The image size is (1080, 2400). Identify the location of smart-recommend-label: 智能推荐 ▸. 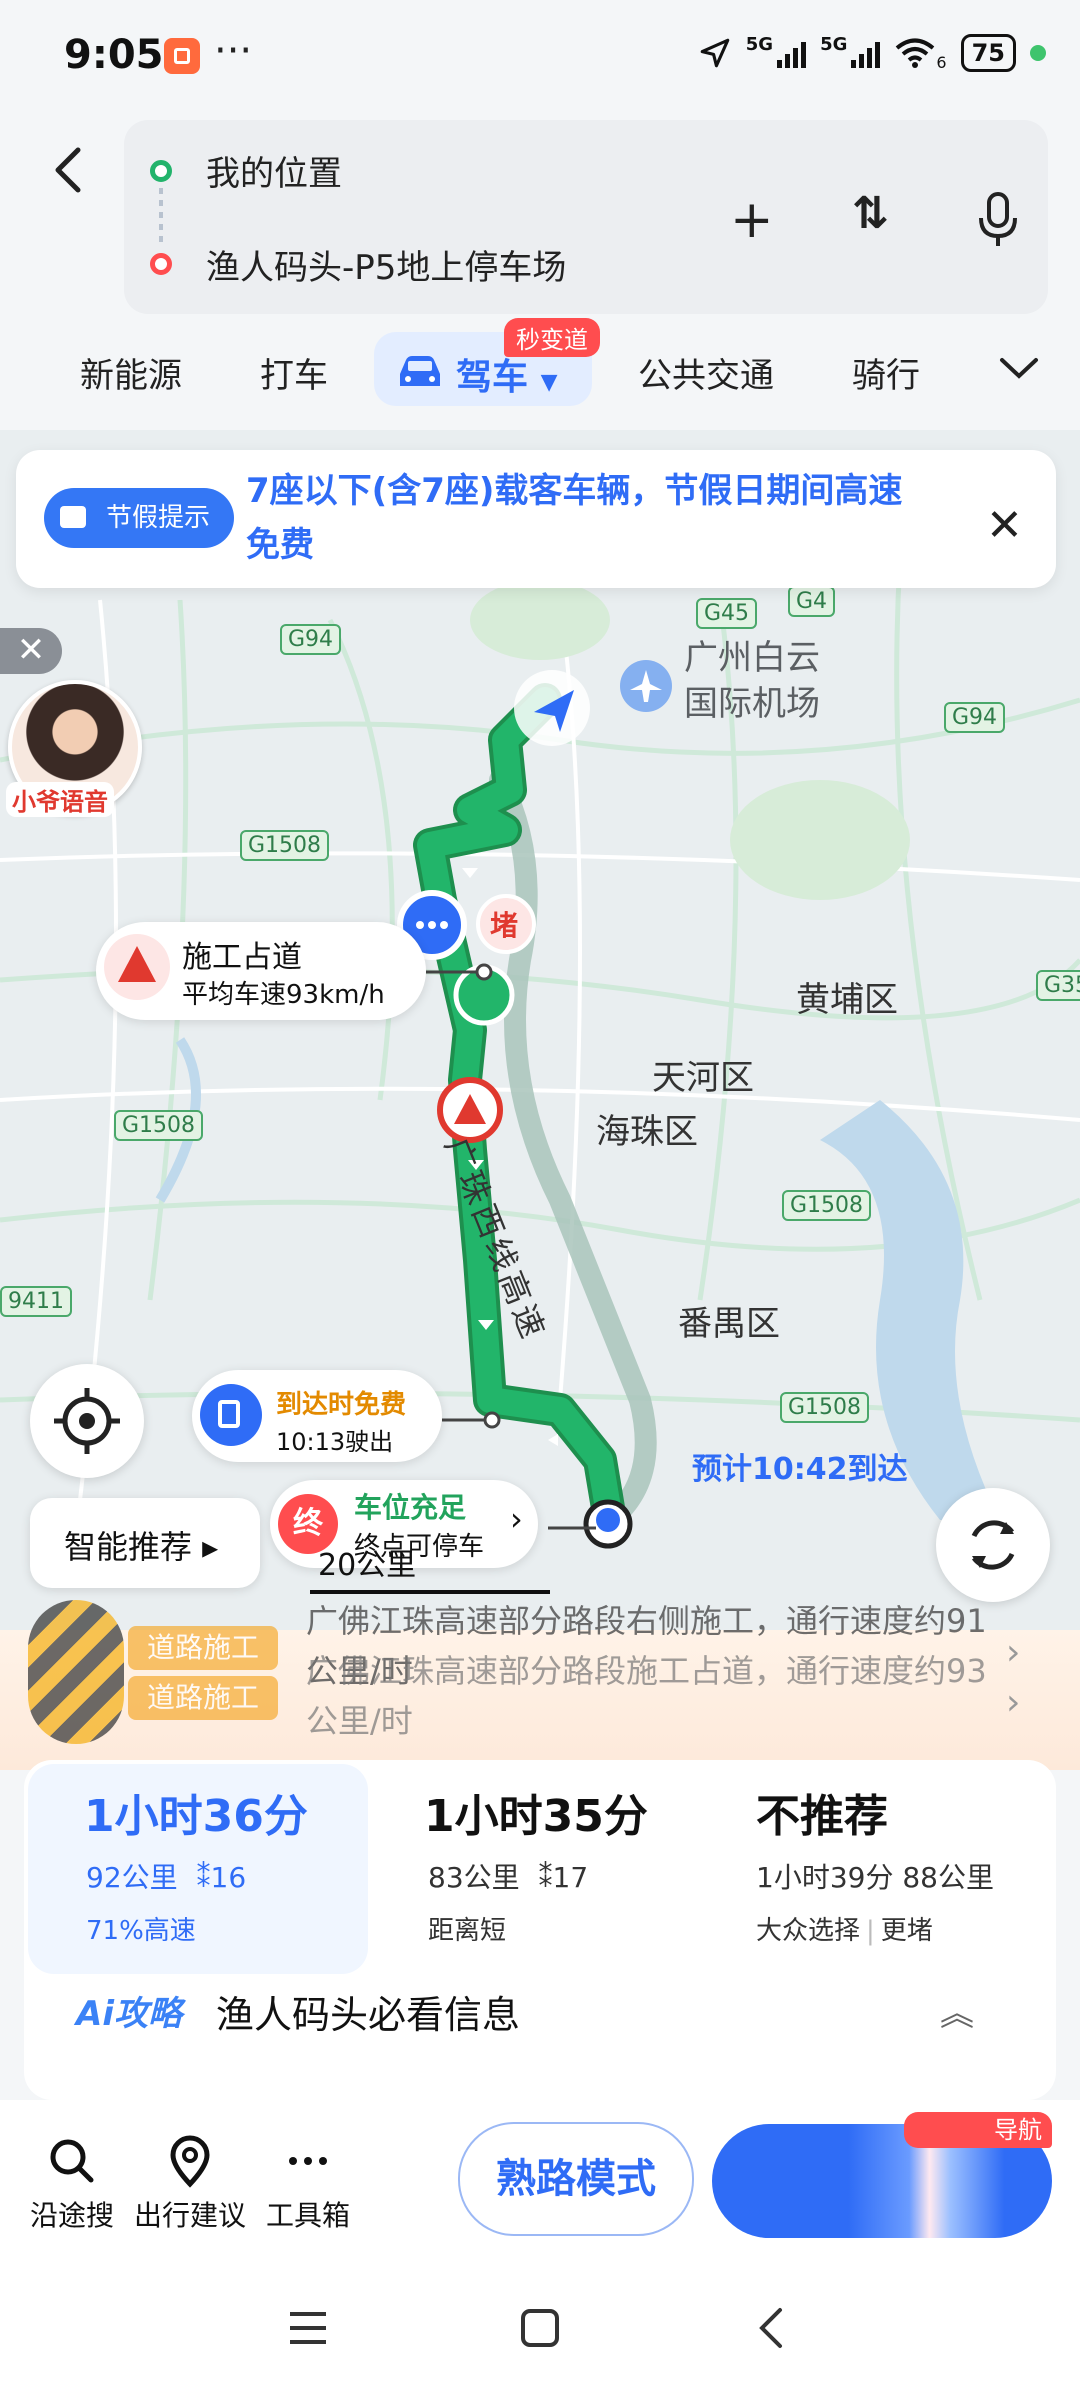
(141, 1547).